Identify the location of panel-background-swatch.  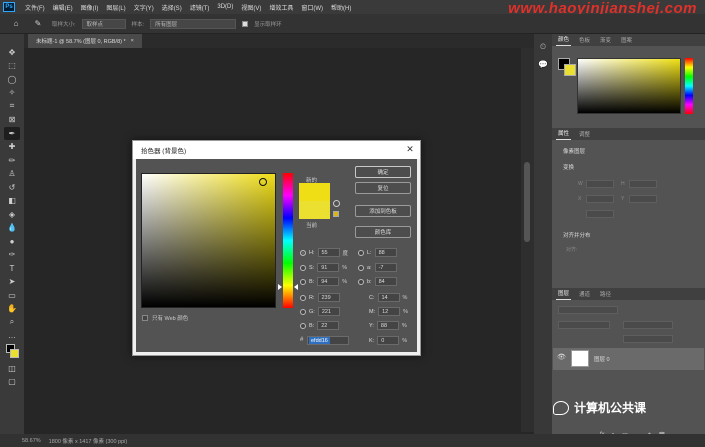
(570, 70).